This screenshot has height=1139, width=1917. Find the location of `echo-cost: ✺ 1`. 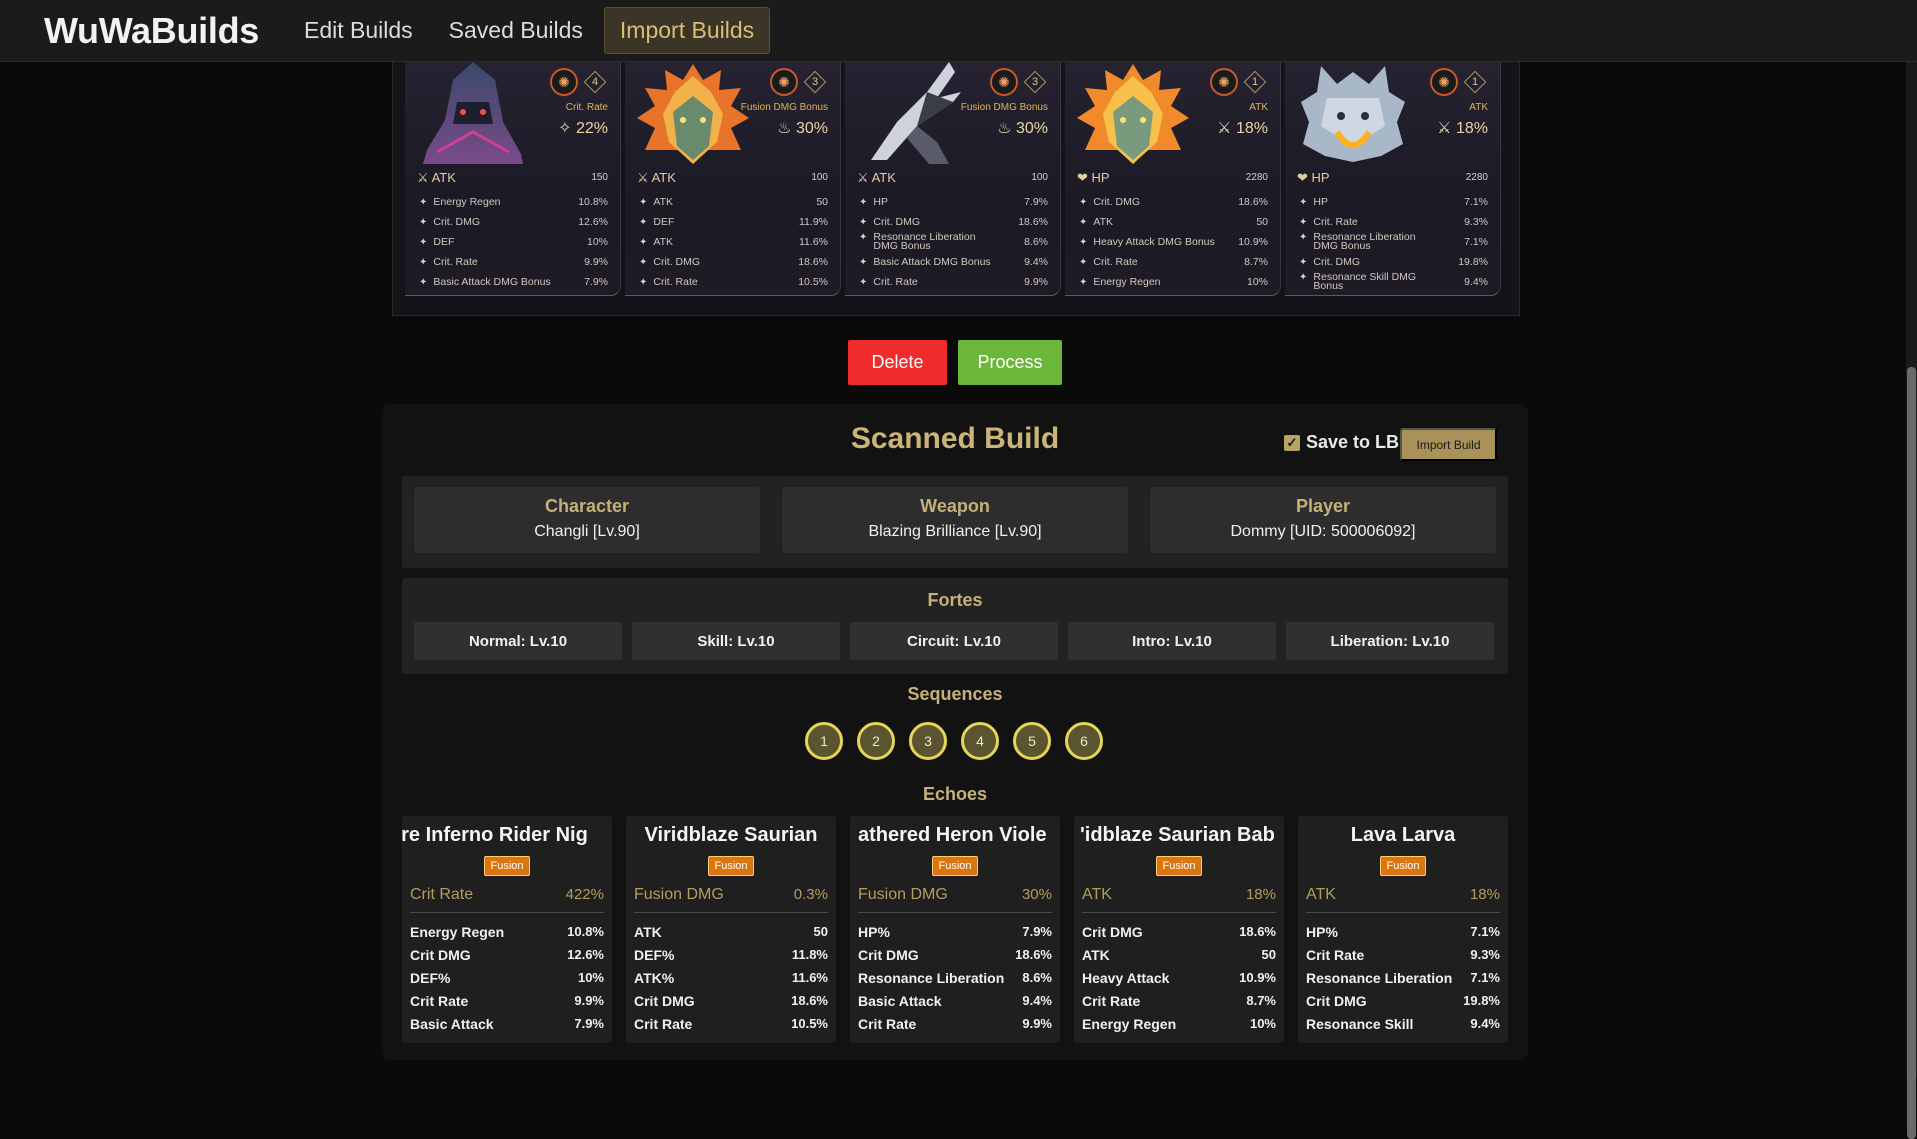

echo-cost: ✺ 1 is located at coordinates (1458, 82).